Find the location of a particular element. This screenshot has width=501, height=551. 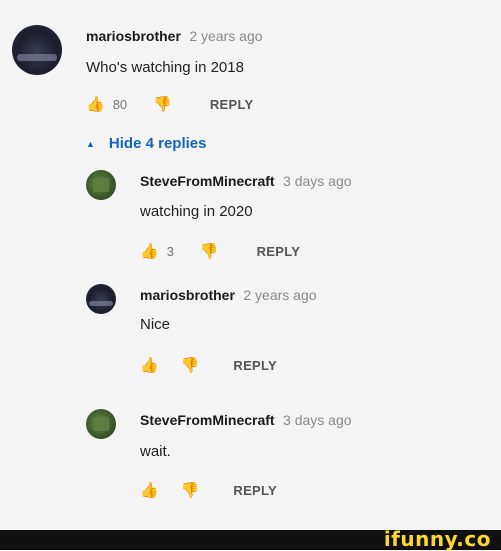

reply-author: mariosbrother is located at coordinates (187, 295).